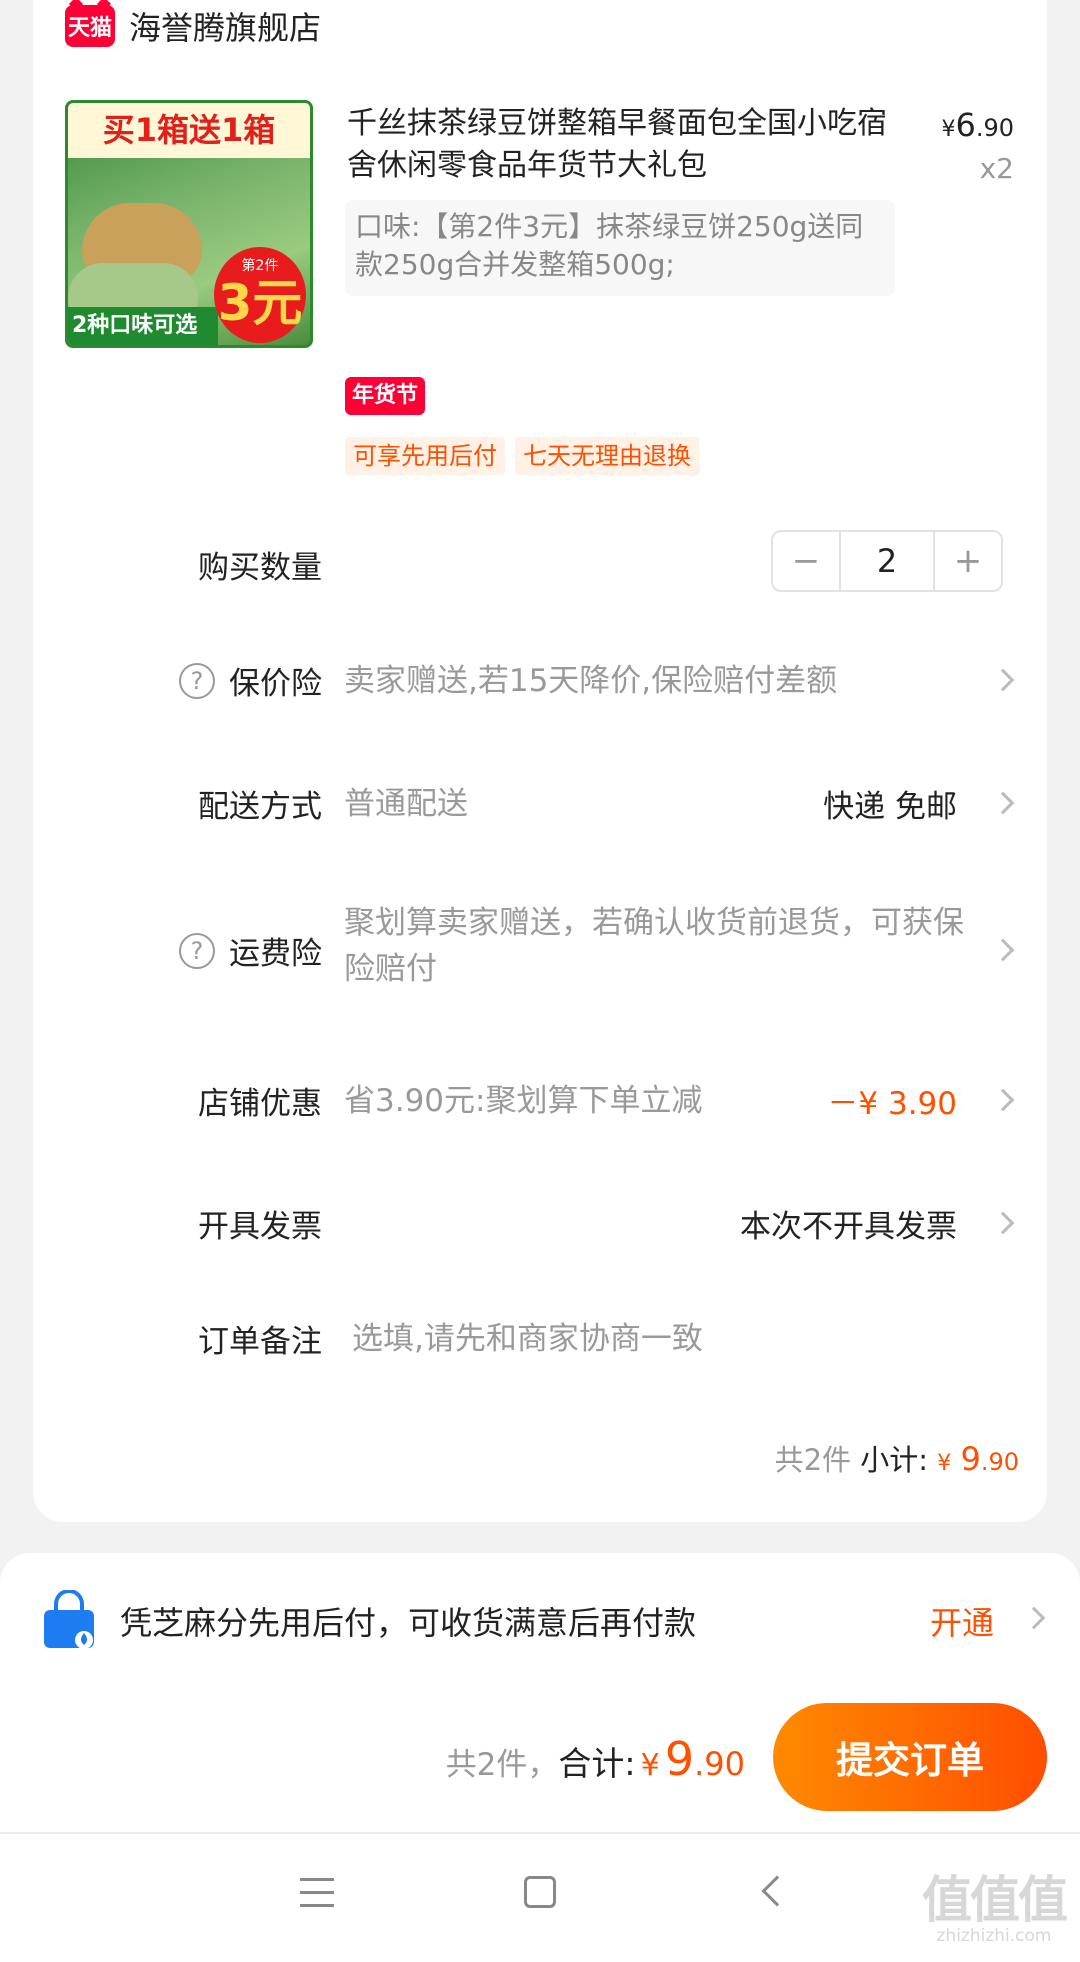  What do you see at coordinates (965, 125) in the screenshot?
I see `price-integer: 6` at bounding box center [965, 125].